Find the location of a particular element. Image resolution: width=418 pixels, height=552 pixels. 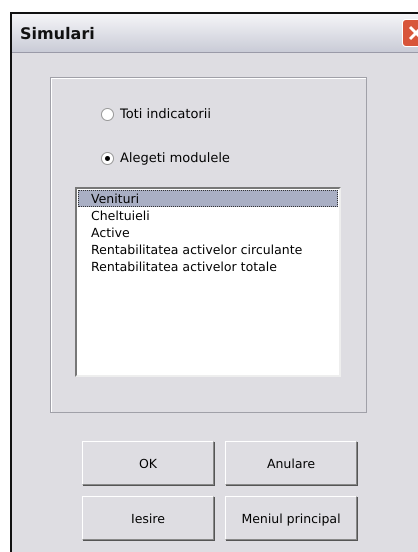

list-item: Active is located at coordinates (208, 232).